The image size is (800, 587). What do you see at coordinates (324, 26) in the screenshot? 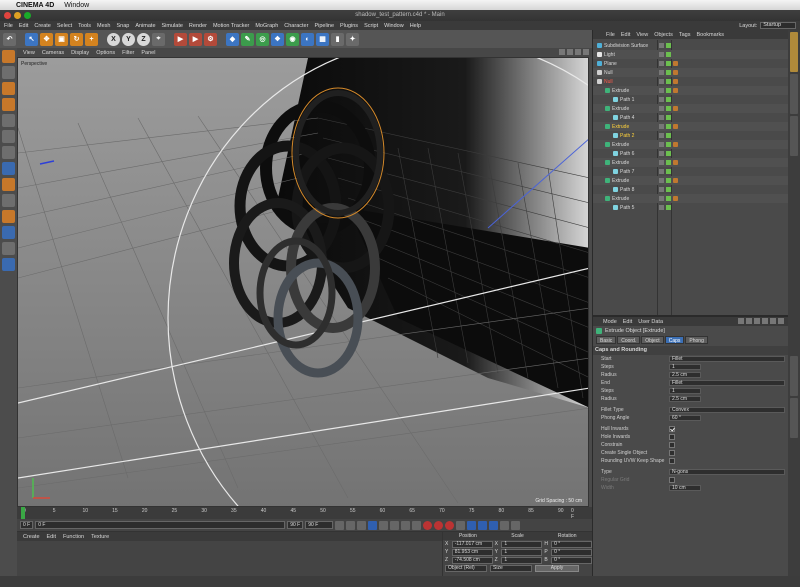
I see `menu-pipeline: Pipeline` at bounding box center [324, 26].